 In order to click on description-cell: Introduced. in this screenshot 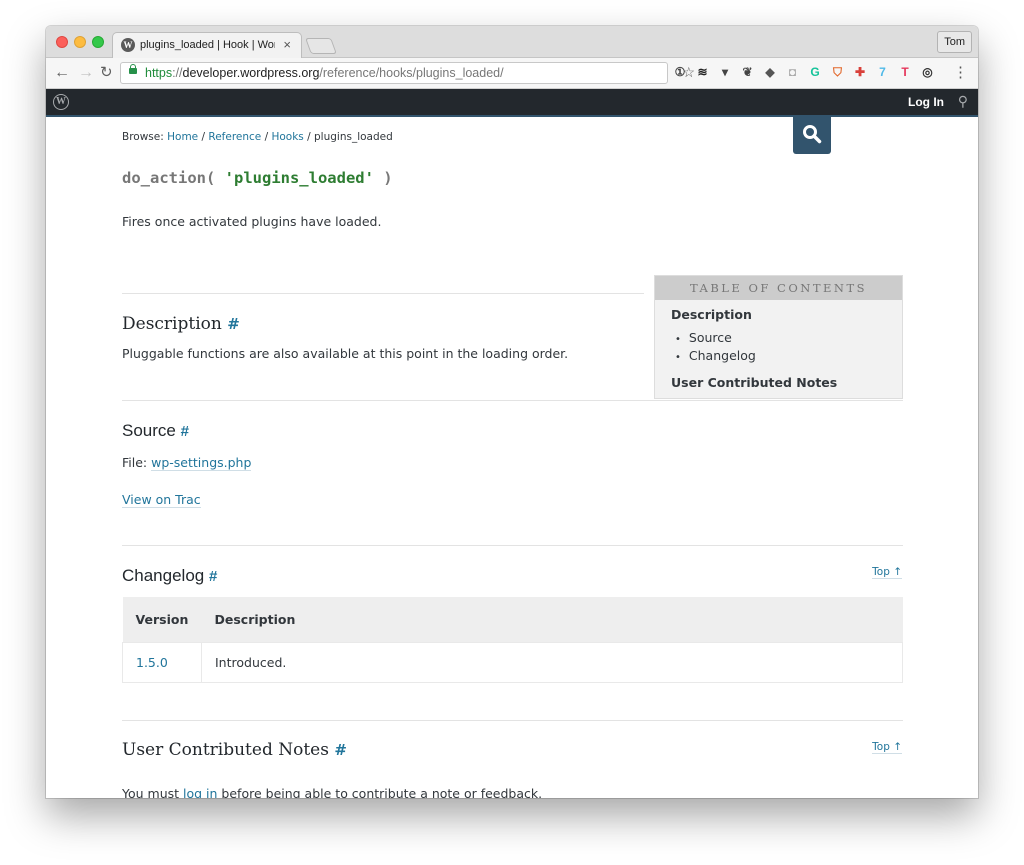, I will do `click(552, 662)`.